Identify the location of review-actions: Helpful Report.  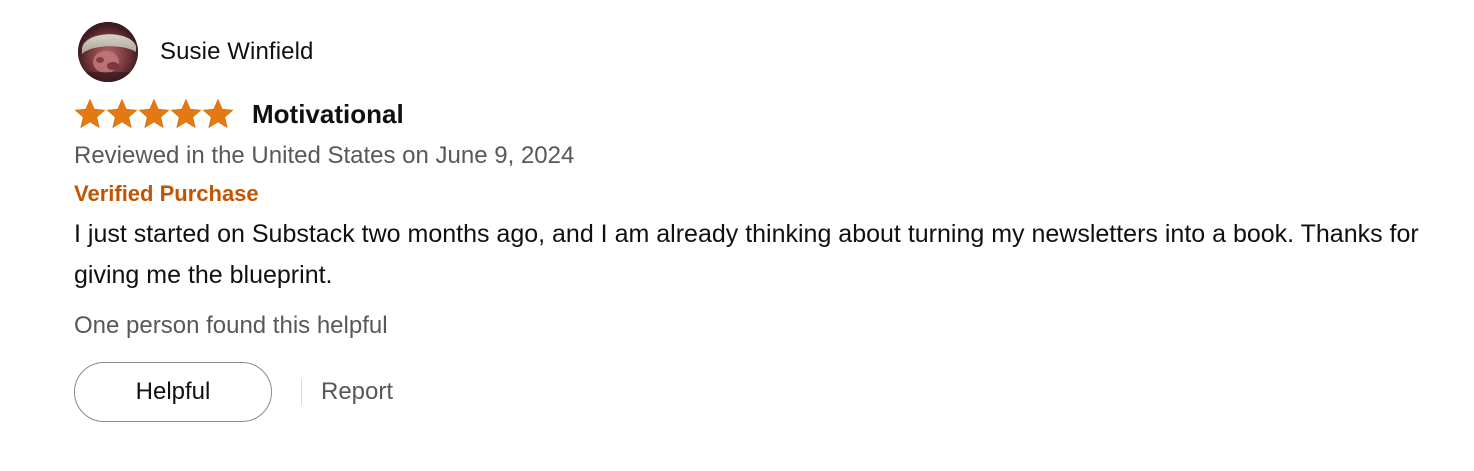
(764, 392).